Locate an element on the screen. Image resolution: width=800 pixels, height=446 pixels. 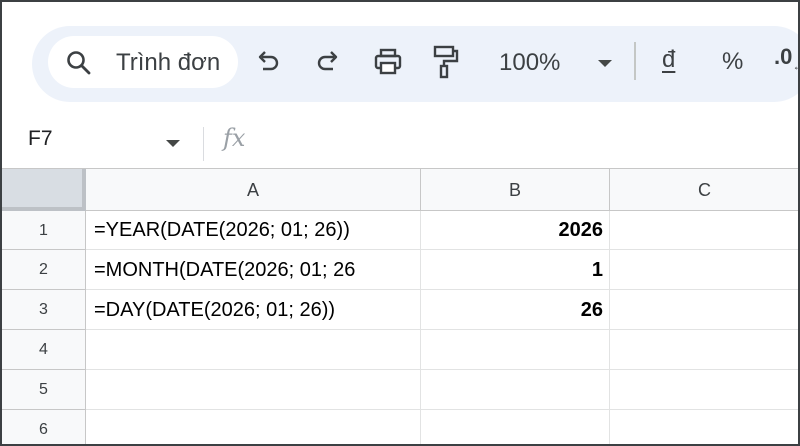
cell-b1: 2026 is located at coordinates (515, 230).